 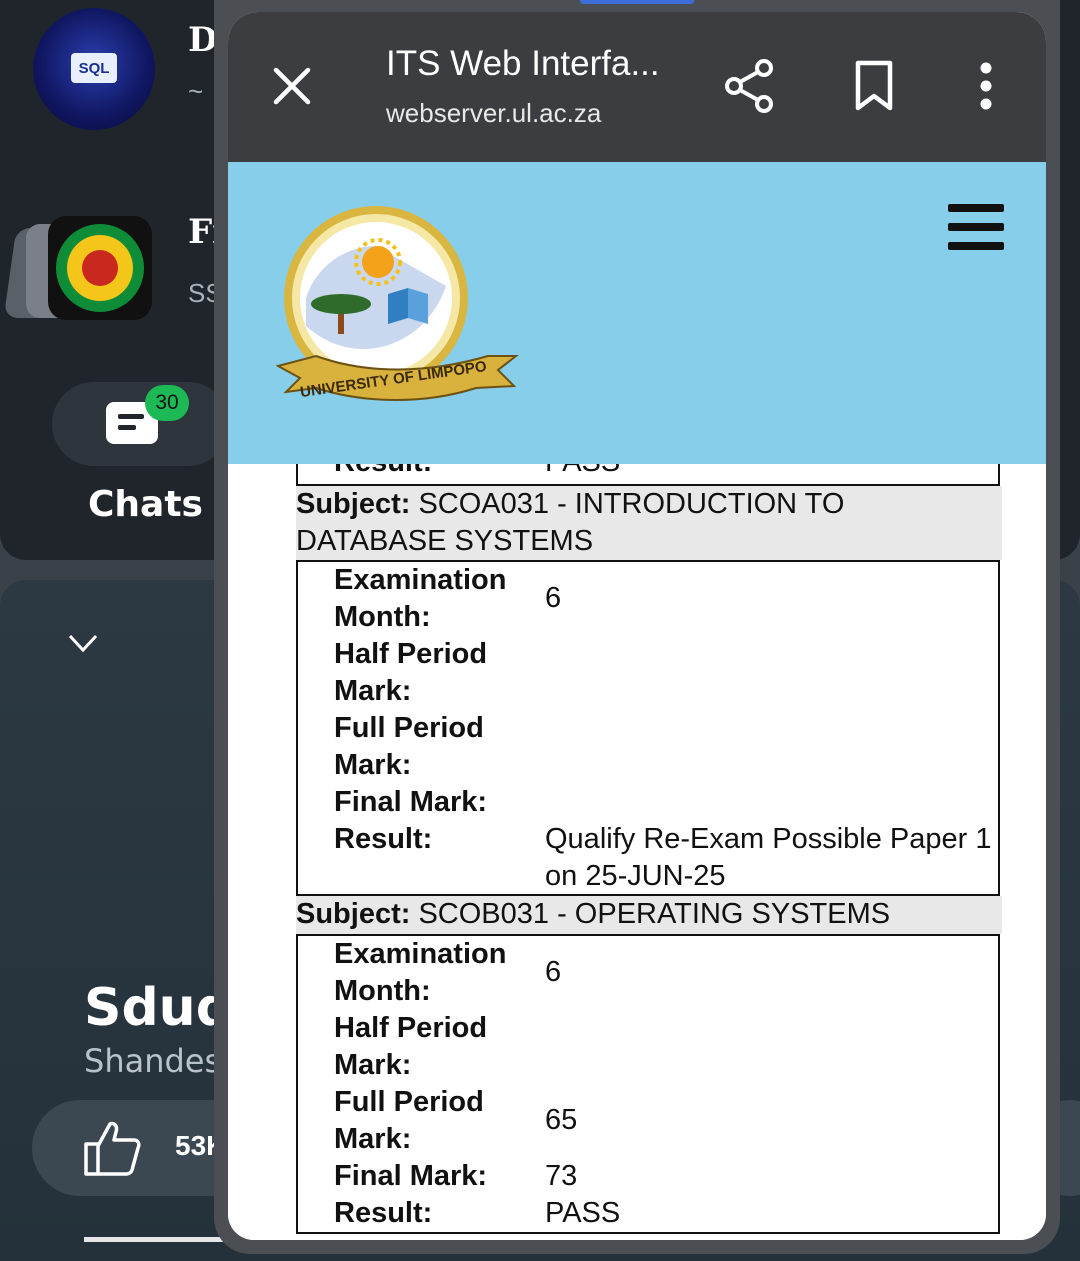 What do you see at coordinates (493, 113) in the screenshot?
I see `page-url: webserver.ul.ac.za` at bounding box center [493, 113].